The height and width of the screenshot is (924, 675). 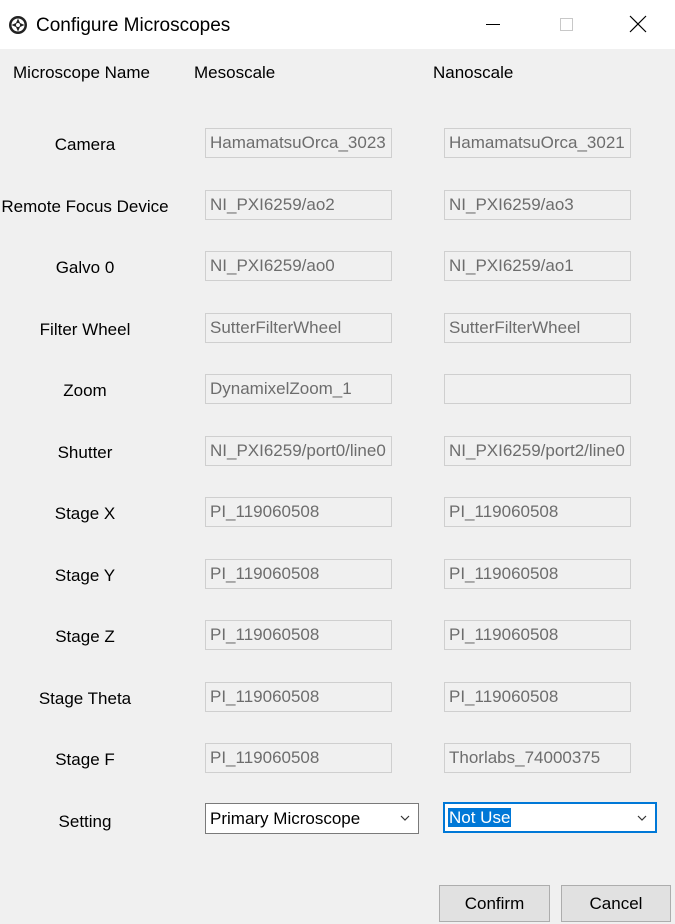 What do you see at coordinates (85, 636) in the screenshot?
I see `row-label: Stage Z` at bounding box center [85, 636].